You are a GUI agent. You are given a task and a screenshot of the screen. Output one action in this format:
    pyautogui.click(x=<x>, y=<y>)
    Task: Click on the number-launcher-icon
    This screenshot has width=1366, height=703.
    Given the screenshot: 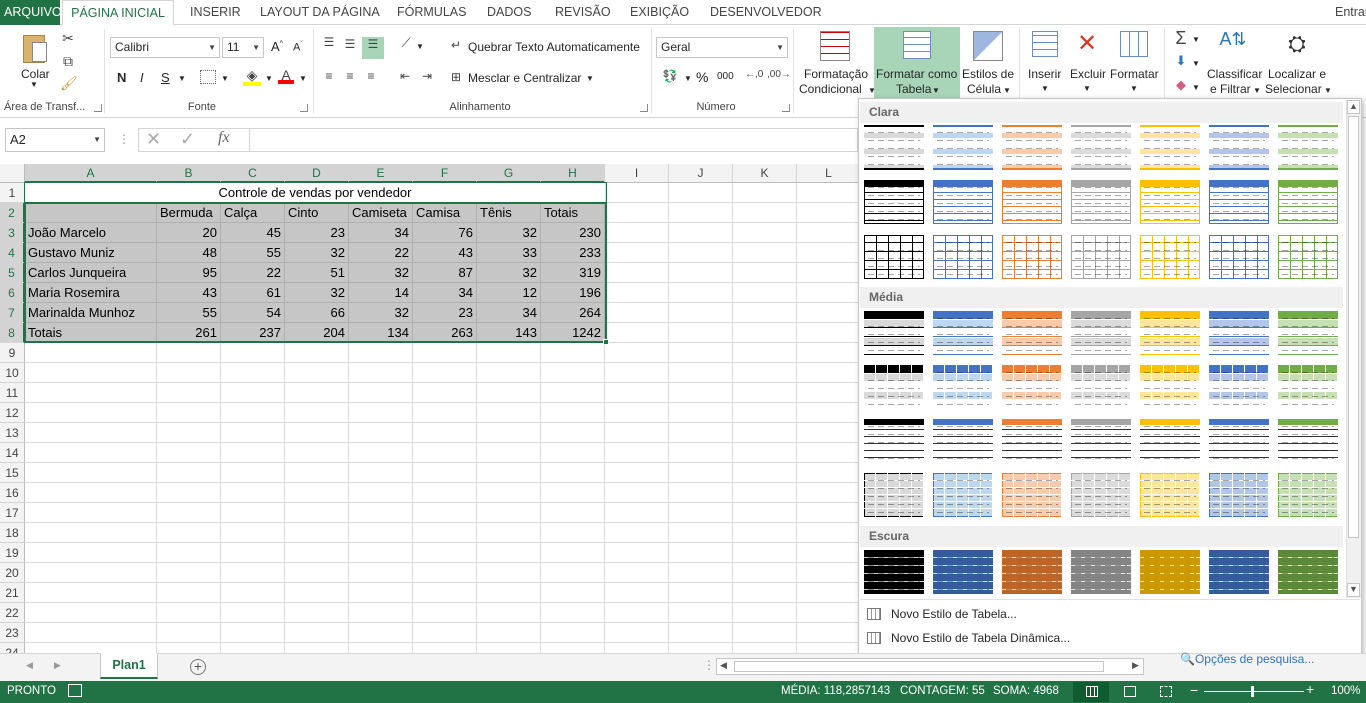 What is the action you would take?
    pyautogui.click(x=786, y=108)
    